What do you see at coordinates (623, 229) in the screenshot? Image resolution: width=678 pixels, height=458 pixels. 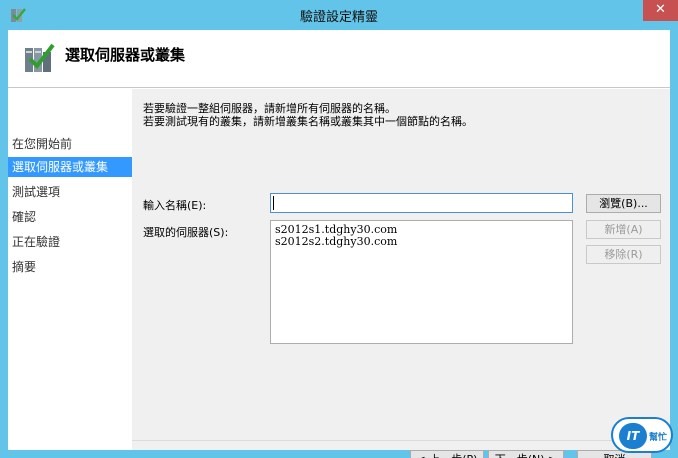 I see `add-button: 新增(A)` at bounding box center [623, 229].